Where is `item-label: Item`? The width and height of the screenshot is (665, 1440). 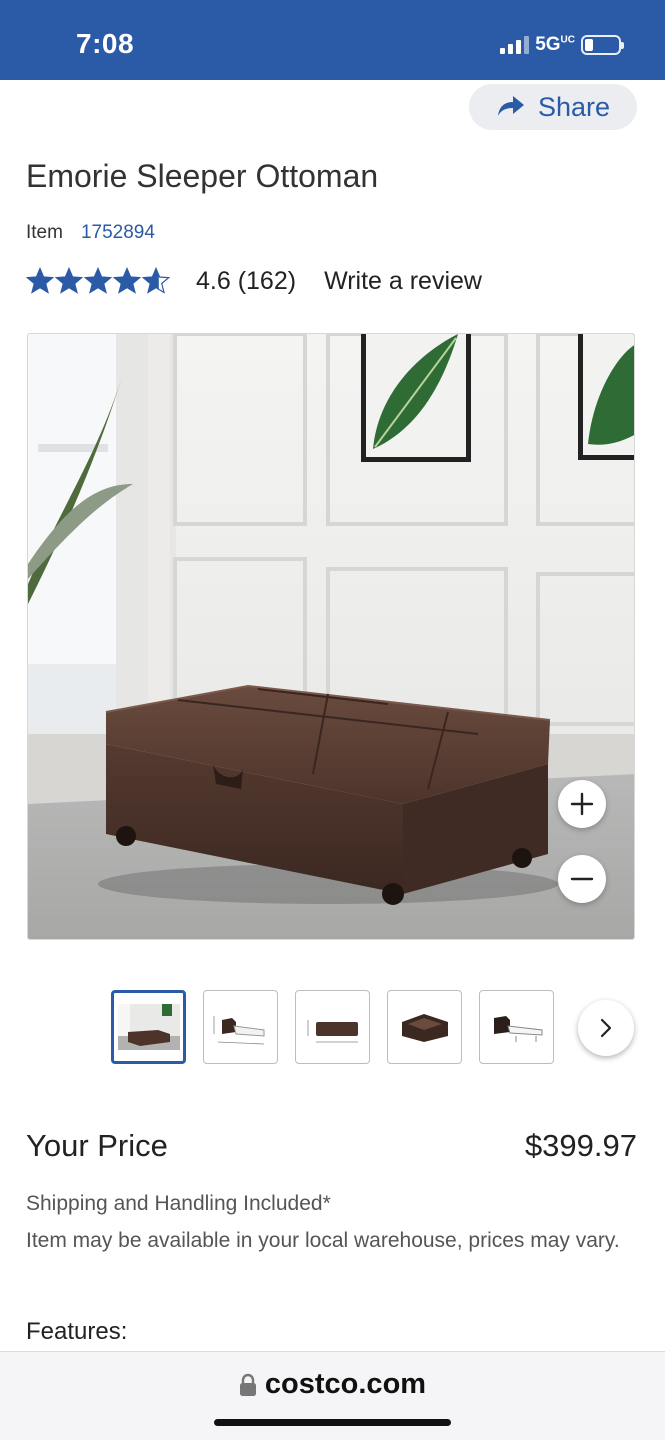
item-label: Item is located at coordinates (44, 232).